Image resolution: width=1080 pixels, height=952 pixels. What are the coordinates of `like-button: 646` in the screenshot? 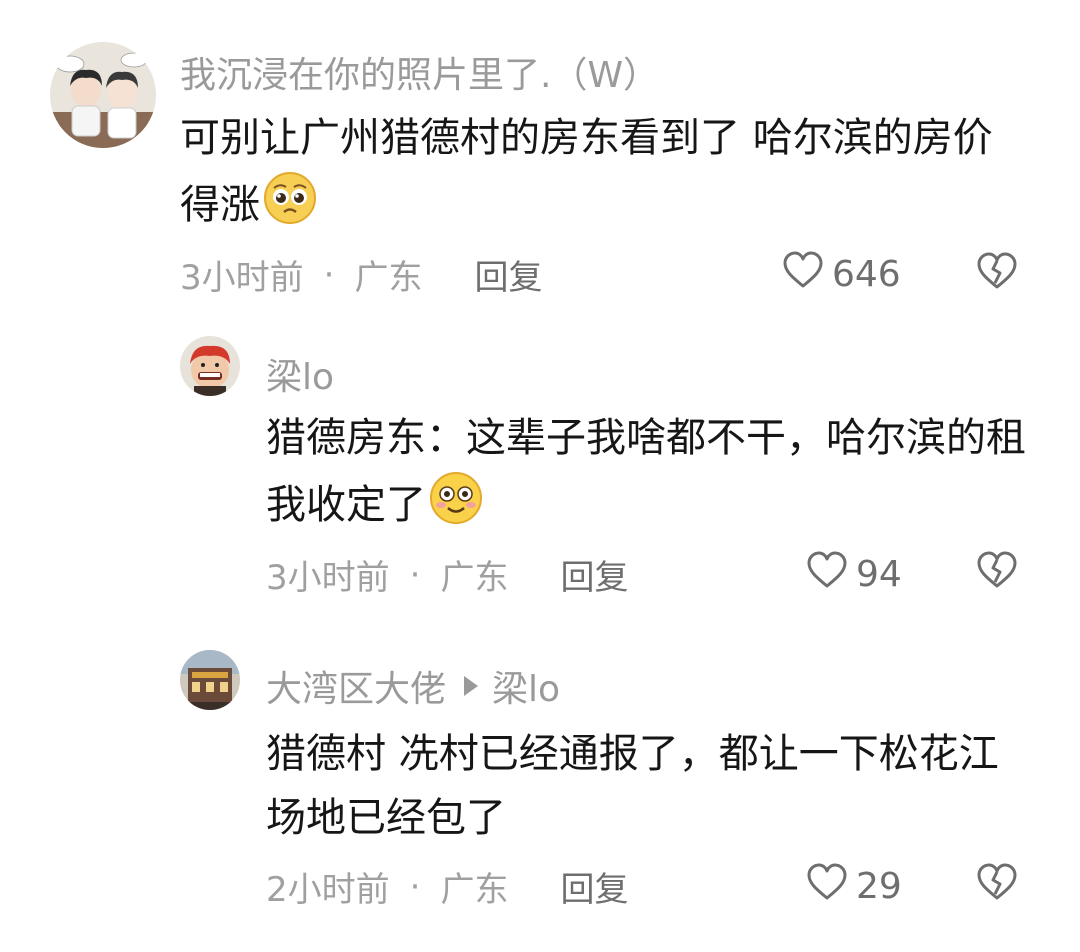 It's located at (841, 274).